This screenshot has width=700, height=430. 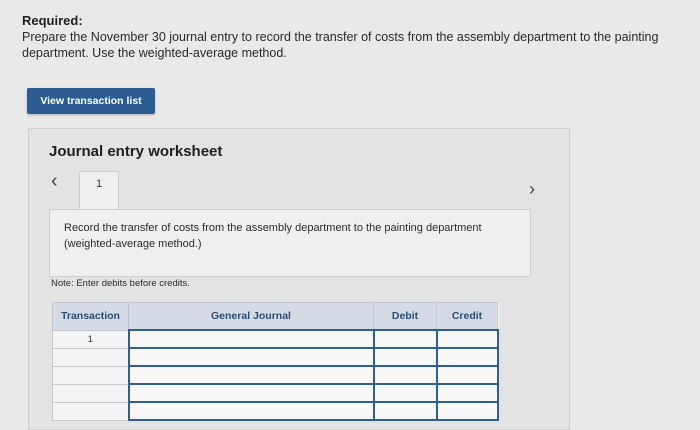 What do you see at coordinates (90, 316) in the screenshot?
I see `header-transaction: Transaction` at bounding box center [90, 316].